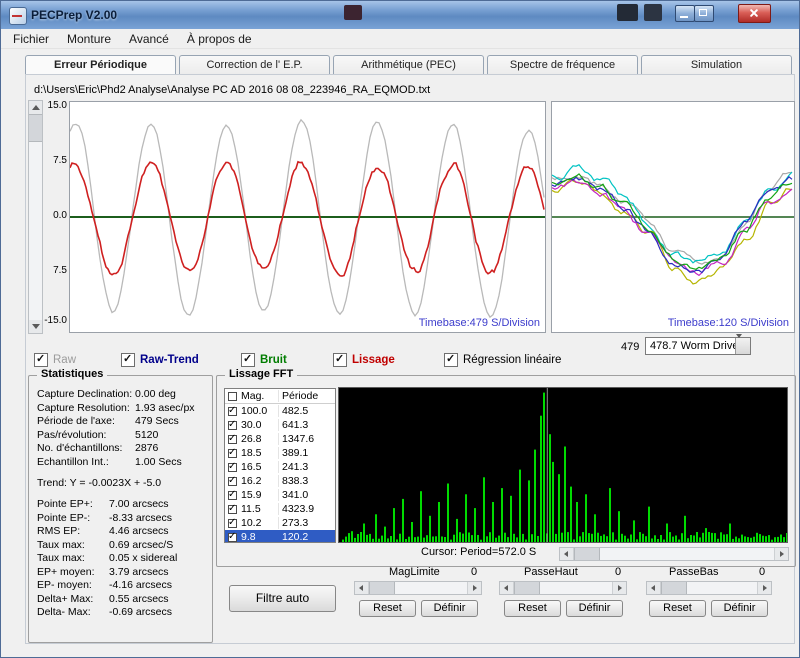 The width and height of the screenshot is (800, 658). What do you see at coordinates (123, 463) in the screenshot?
I see `stat-row: Echantillon Int.: 1.00 Secs` at bounding box center [123, 463].